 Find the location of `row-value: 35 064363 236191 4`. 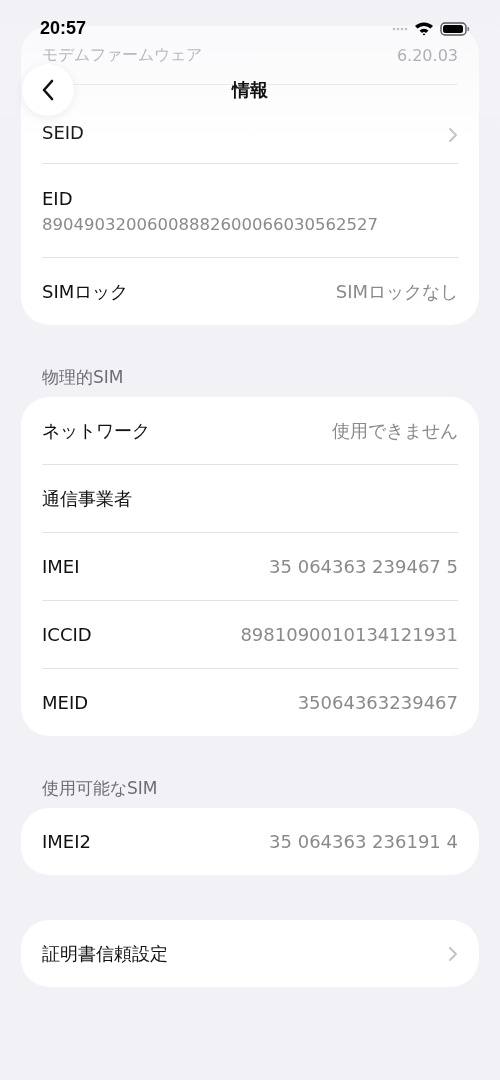

row-value: 35 064363 236191 4 is located at coordinates (363, 841).